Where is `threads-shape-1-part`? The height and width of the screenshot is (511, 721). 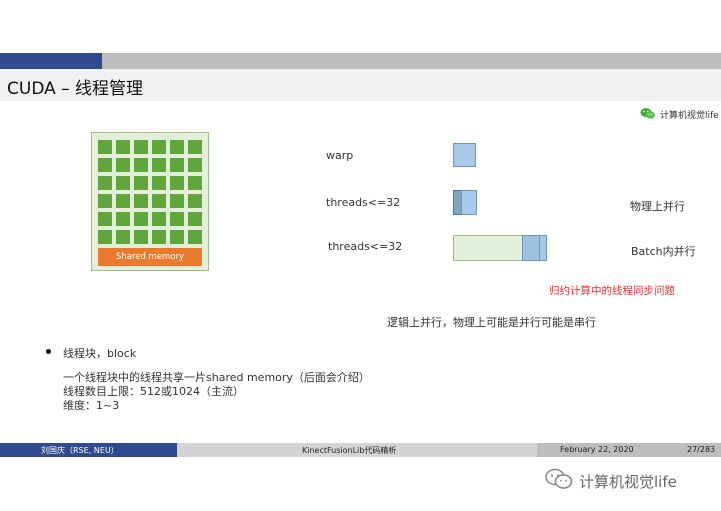
threads-shape-1-part is located at coordinates (469, 202).